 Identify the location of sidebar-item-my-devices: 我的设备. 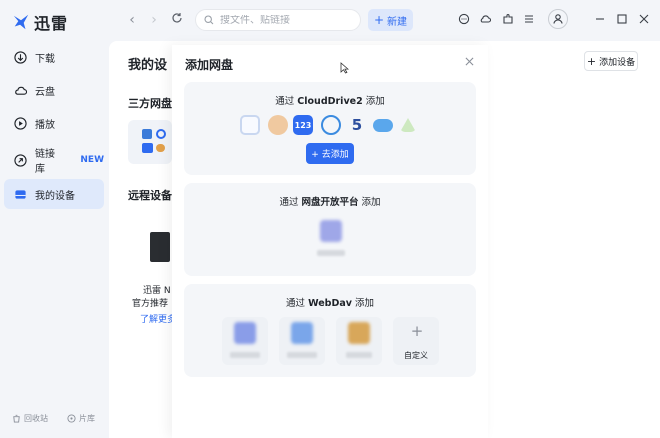
(54, 194).